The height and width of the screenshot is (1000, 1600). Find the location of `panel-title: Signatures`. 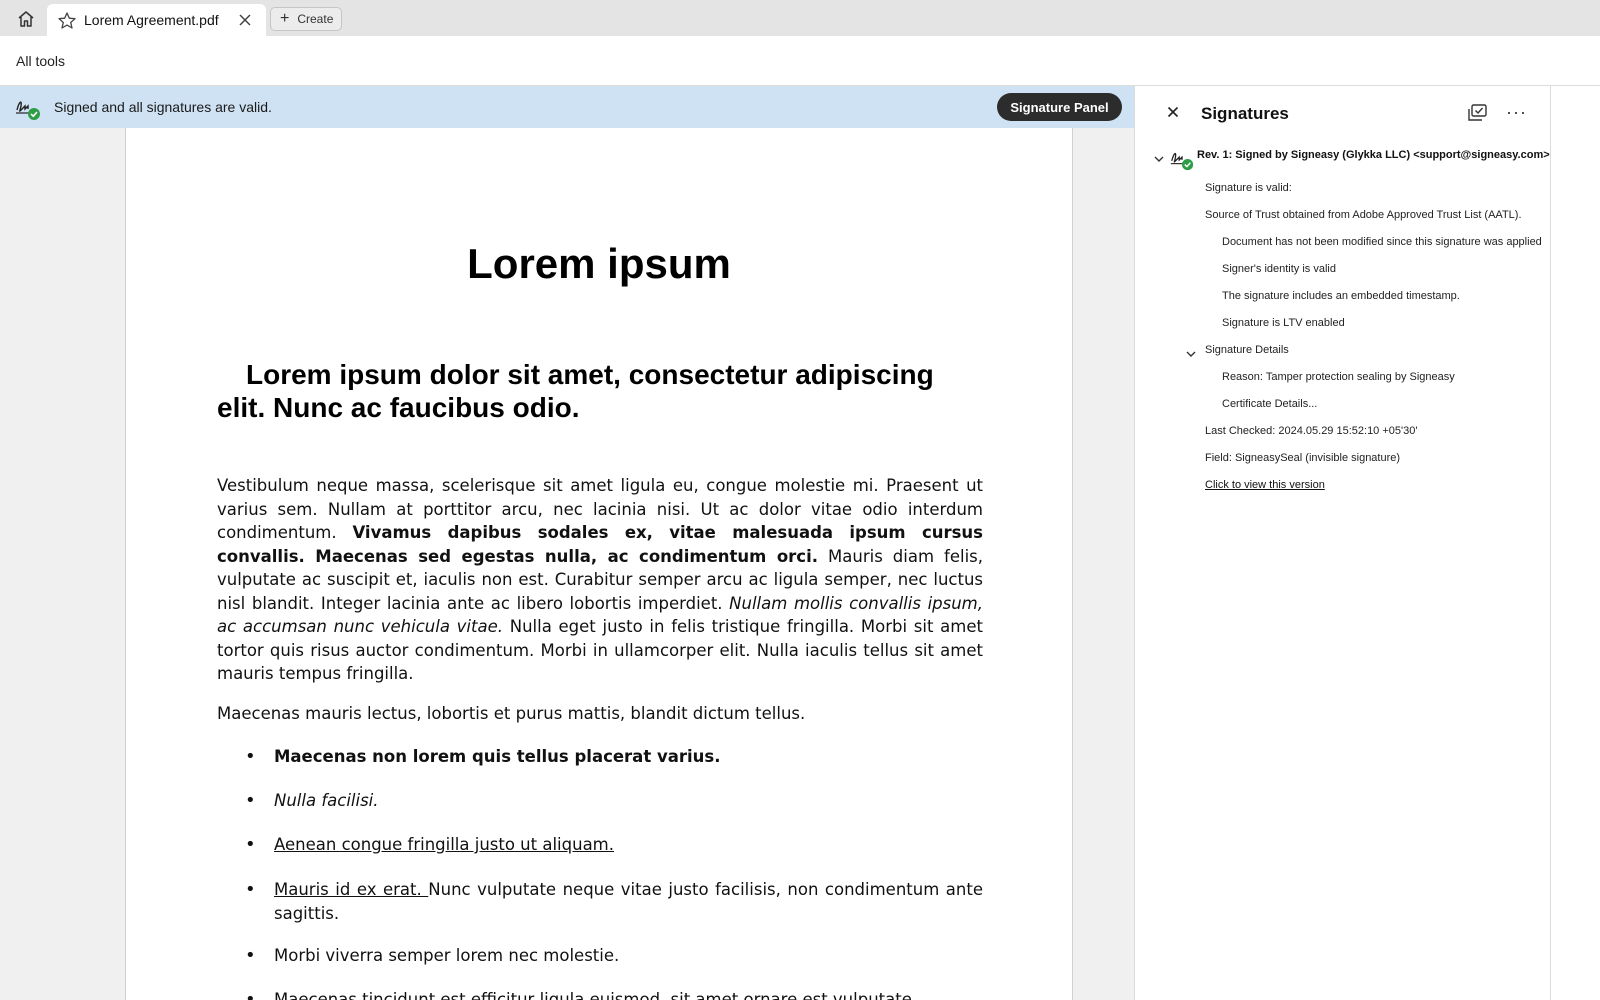

panel-title: Signatures is located at coordinates (1245, 113).